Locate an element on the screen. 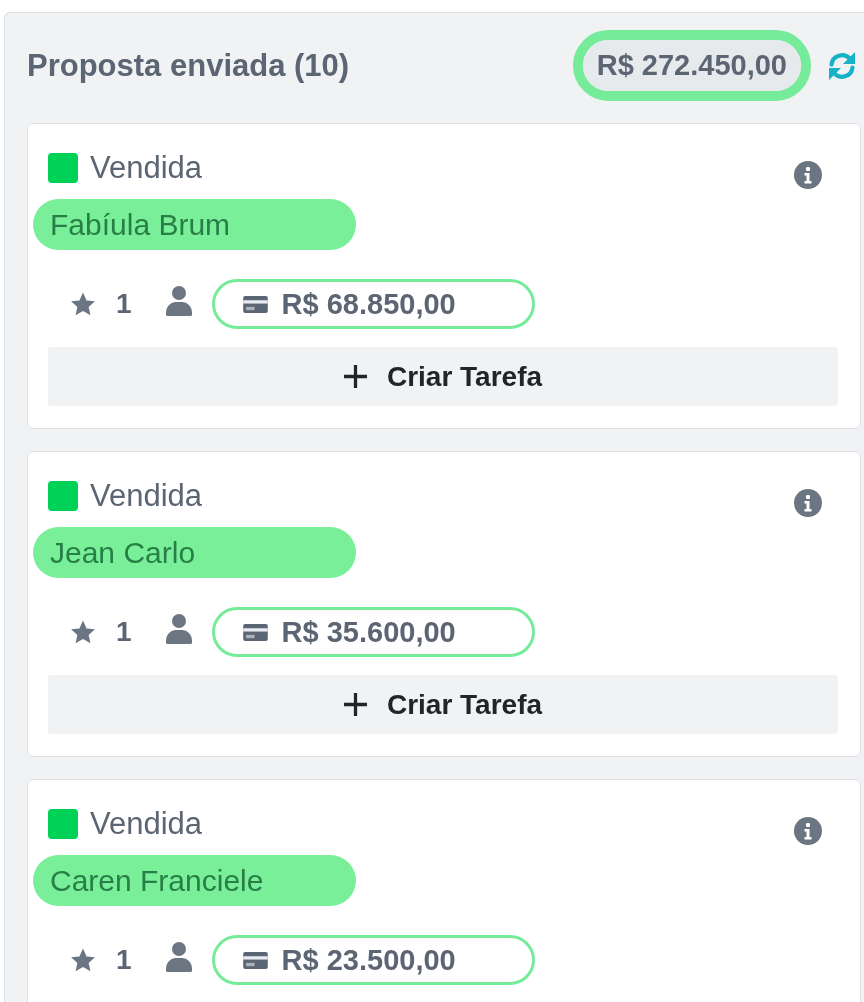 This screenshot has height=1002, width=864. deal-amount: R$ 35.600,00 is located at coordinates (368, 632).